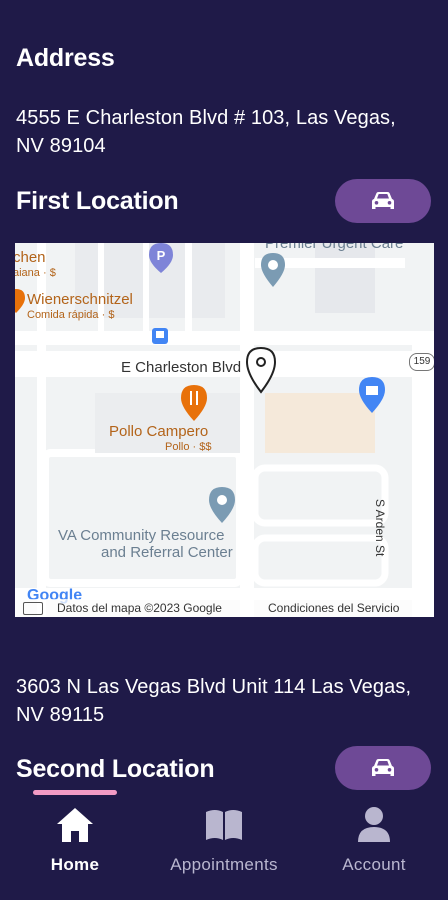  Describe the element at coordinates (160, 336) in the screenshot. I see `transit-icon` at that location.